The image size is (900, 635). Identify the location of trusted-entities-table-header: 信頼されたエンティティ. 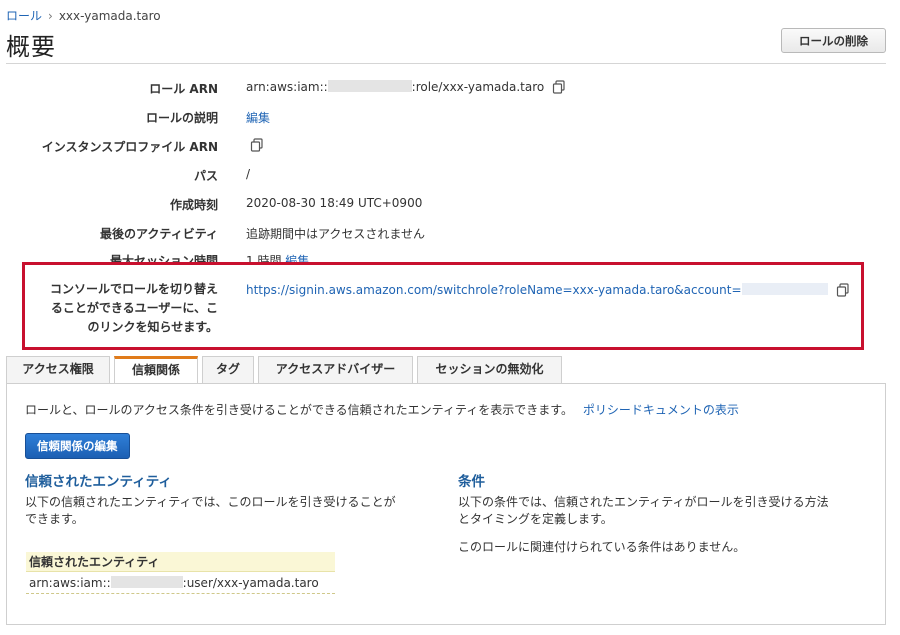
(180, 562).